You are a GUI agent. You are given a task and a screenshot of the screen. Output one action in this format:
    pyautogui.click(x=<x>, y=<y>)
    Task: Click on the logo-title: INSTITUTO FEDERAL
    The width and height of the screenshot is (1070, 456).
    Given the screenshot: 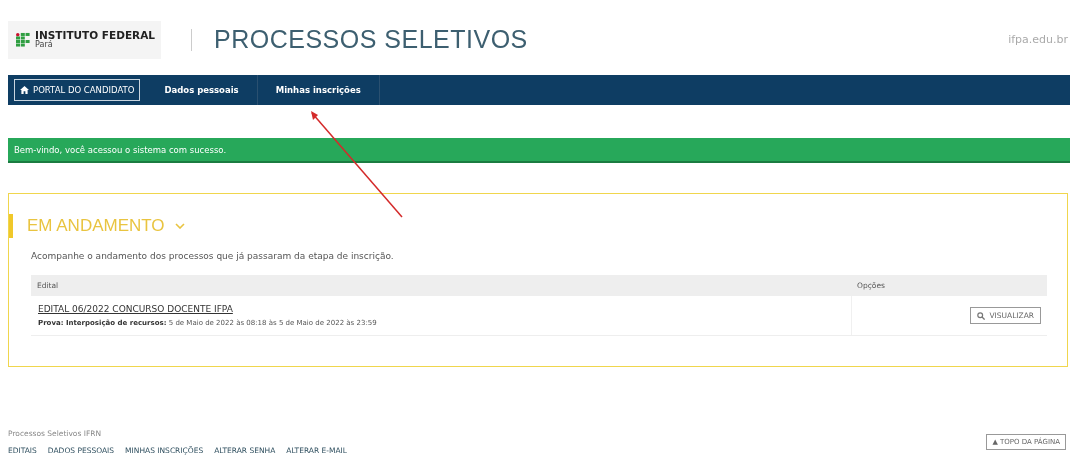 What is the action you would take?
    pyautogui.click(x=95, y=35)
    